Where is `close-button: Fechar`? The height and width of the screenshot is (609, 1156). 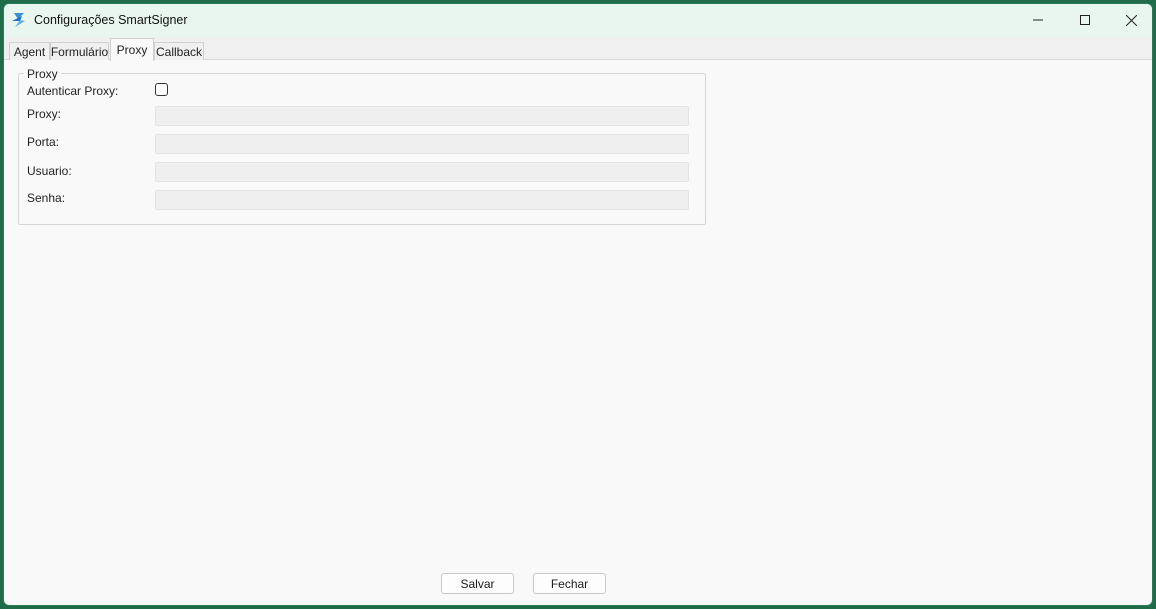 close-button: Fechar is located at coordinates (569, 583).